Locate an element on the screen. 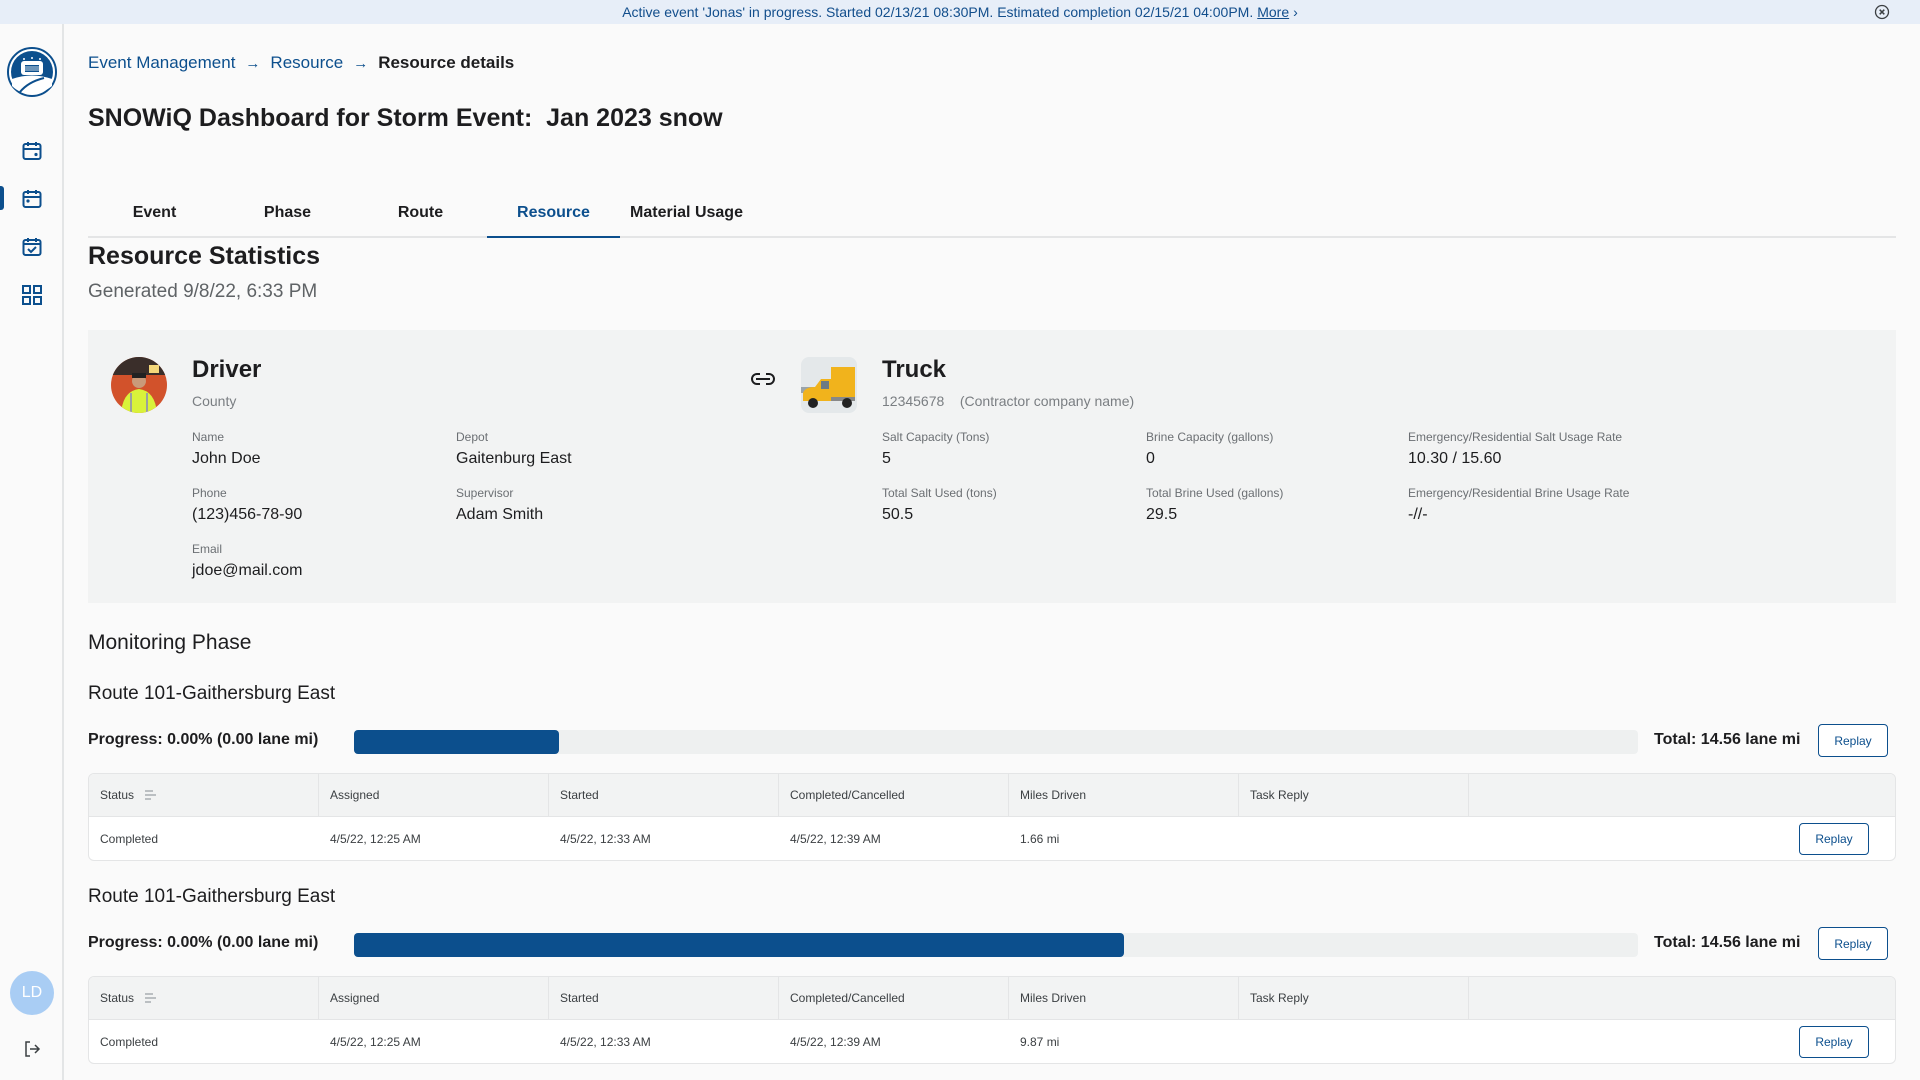  field-value: 10.30 / 15.60 is located at coordinates (1455, 458).